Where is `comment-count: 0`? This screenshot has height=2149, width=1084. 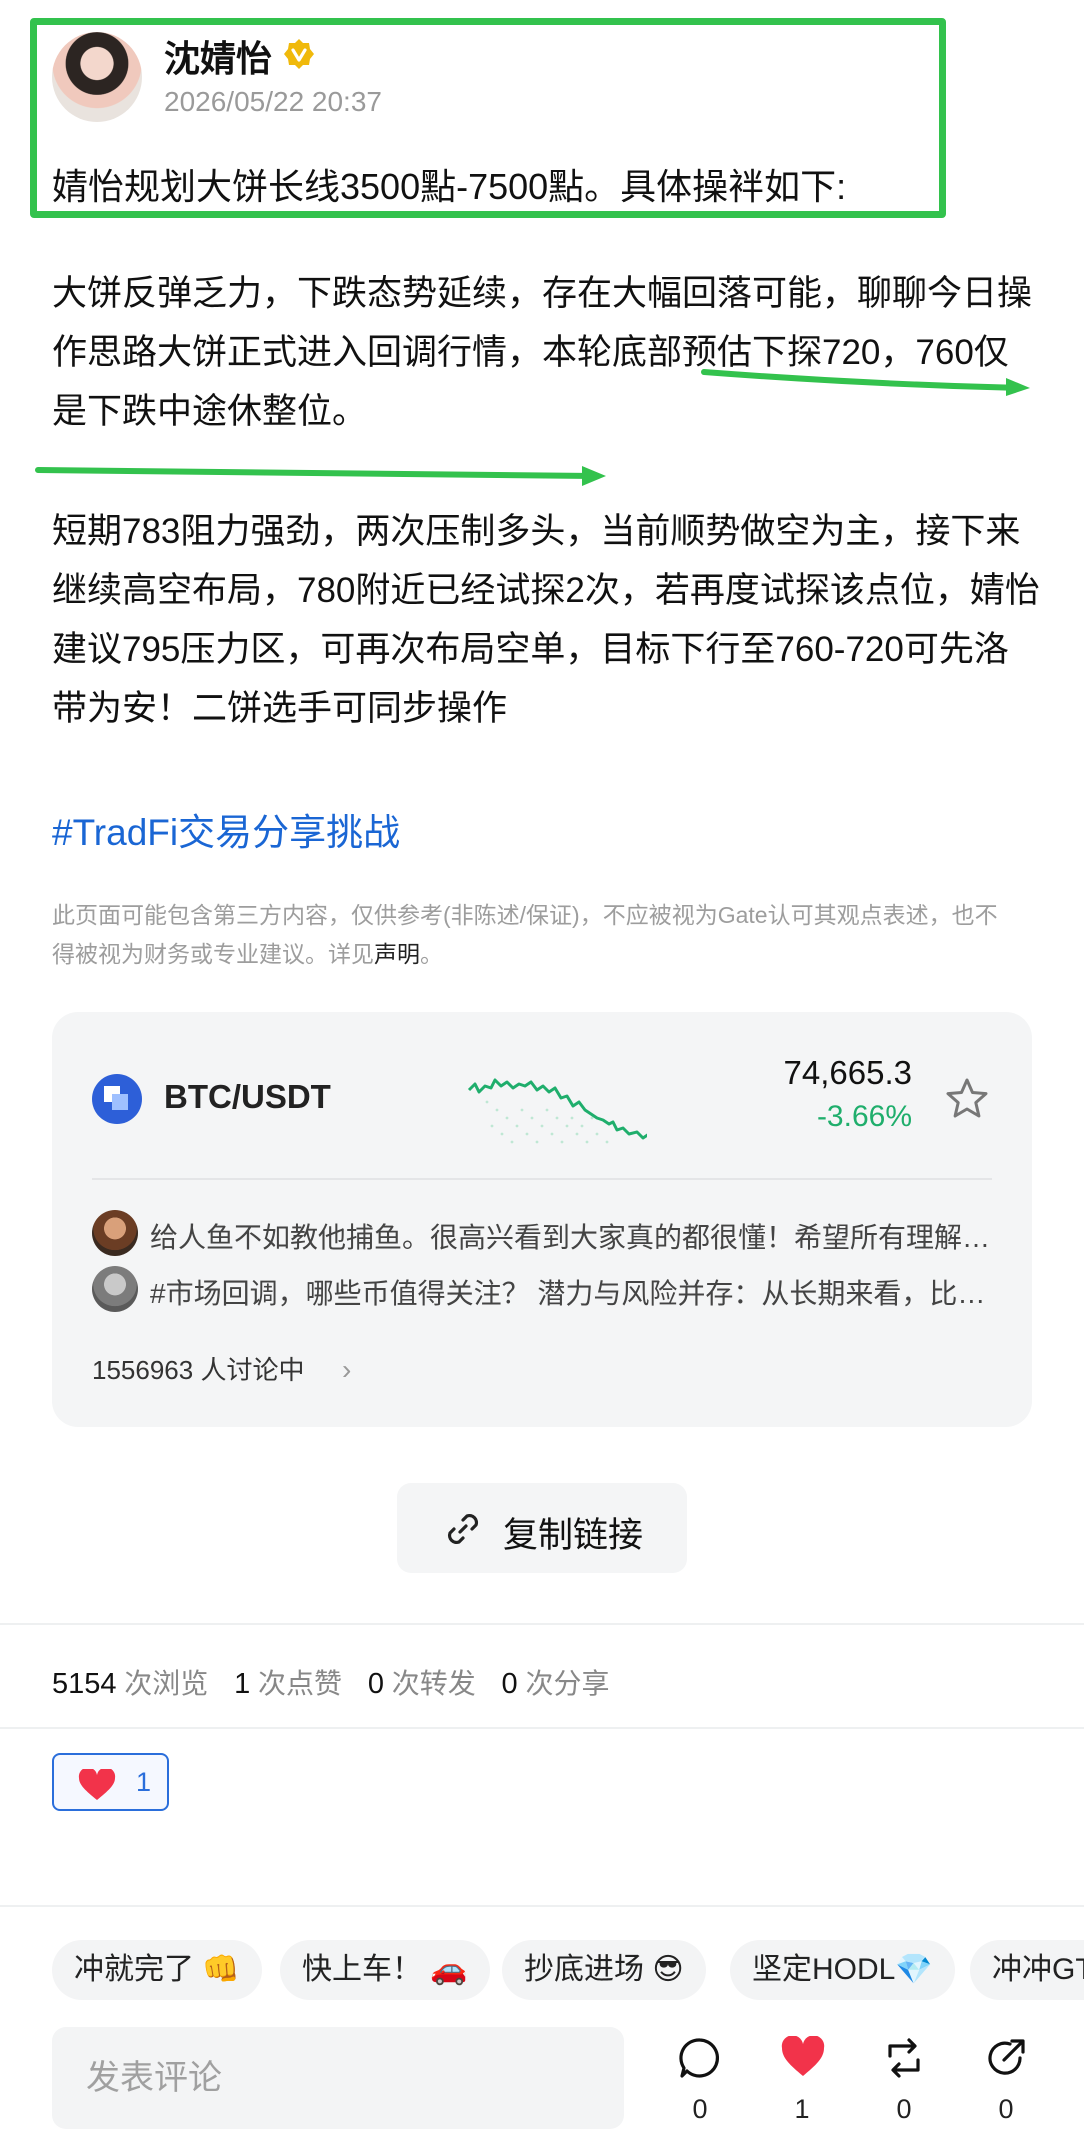 comment-count: 0 is located at coordinates (700, 2109).